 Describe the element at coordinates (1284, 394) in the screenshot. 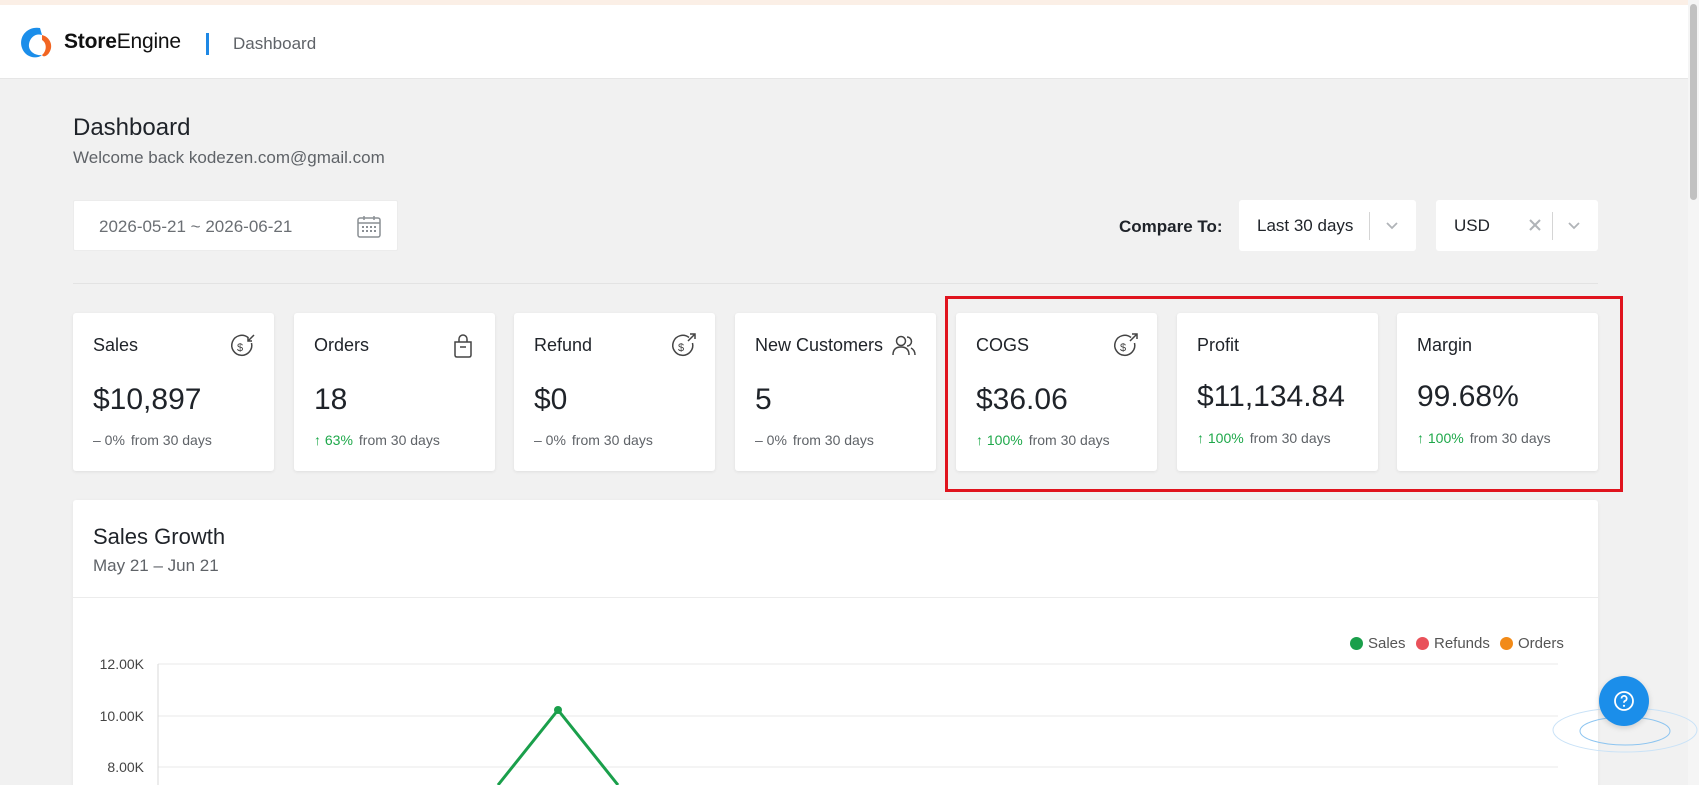

I see `annotation-highlight-box` at that location.